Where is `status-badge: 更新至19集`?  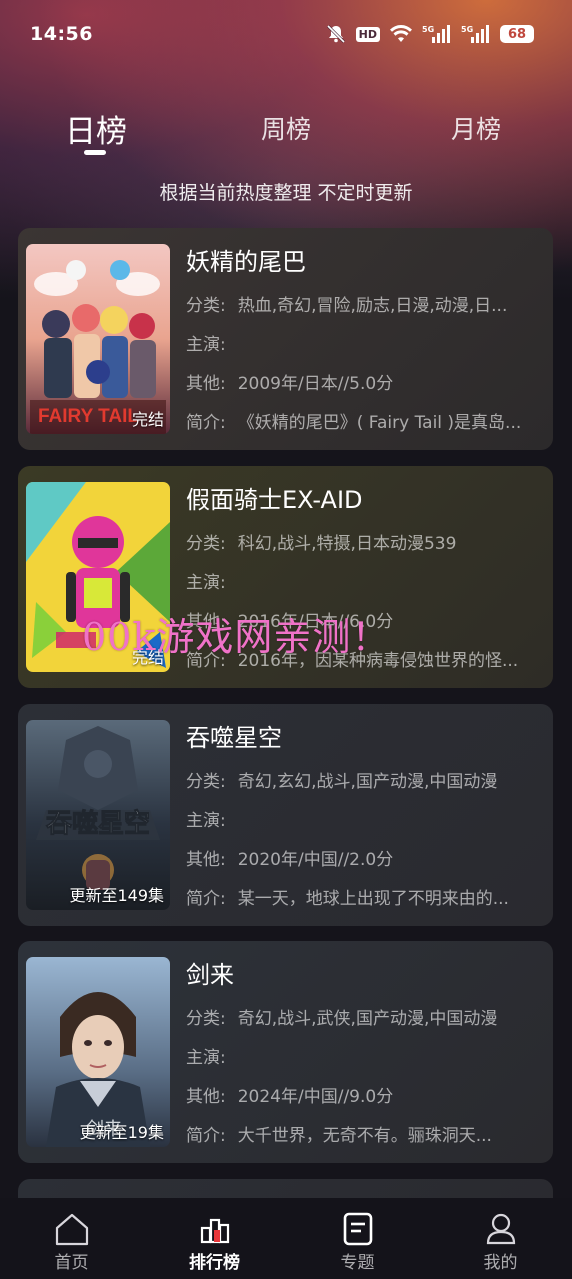 status-badge: 更新至19集 is located at coordinates (121, 1132).